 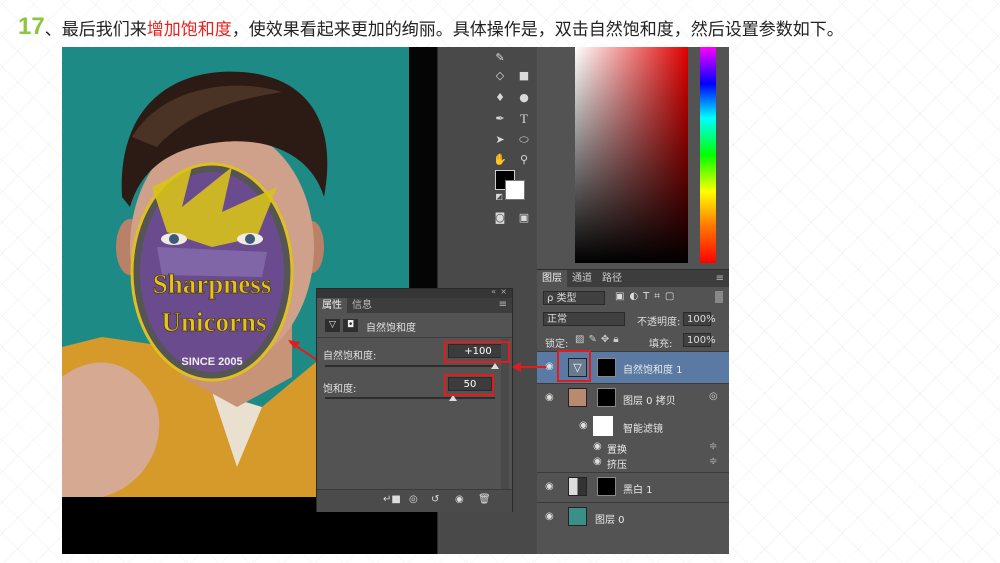 I want to click on dodge-icon: ●, so click(x=524, y=98).